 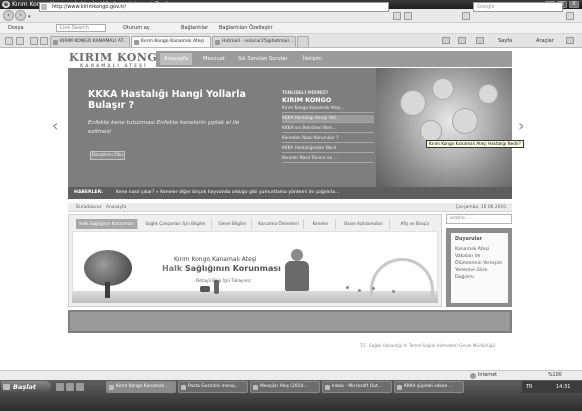 What do you see at coordinates (232, 268) in the screenshot?
I see `banner-heading-b: Sağlığının Korunması` at bounding box center [232, 268].